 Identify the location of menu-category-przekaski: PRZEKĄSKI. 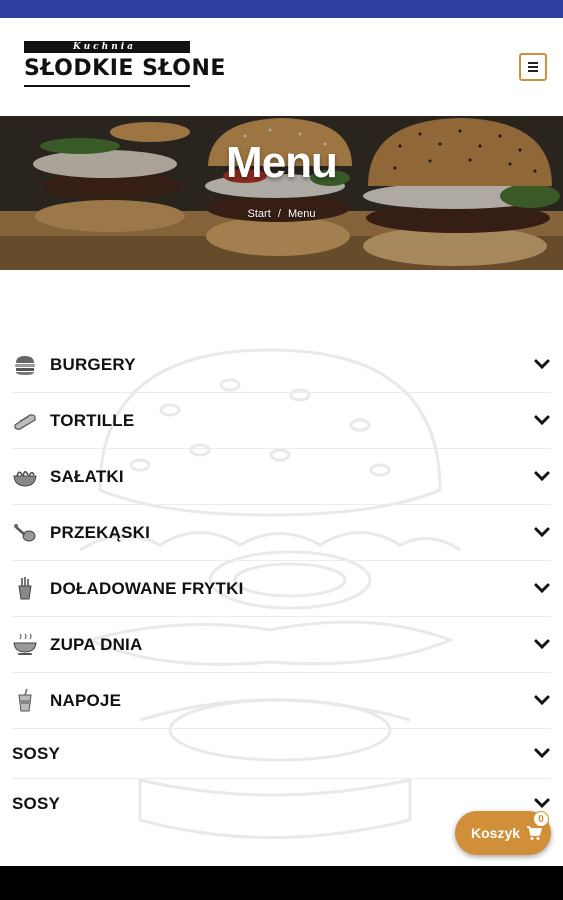
(281, 533).